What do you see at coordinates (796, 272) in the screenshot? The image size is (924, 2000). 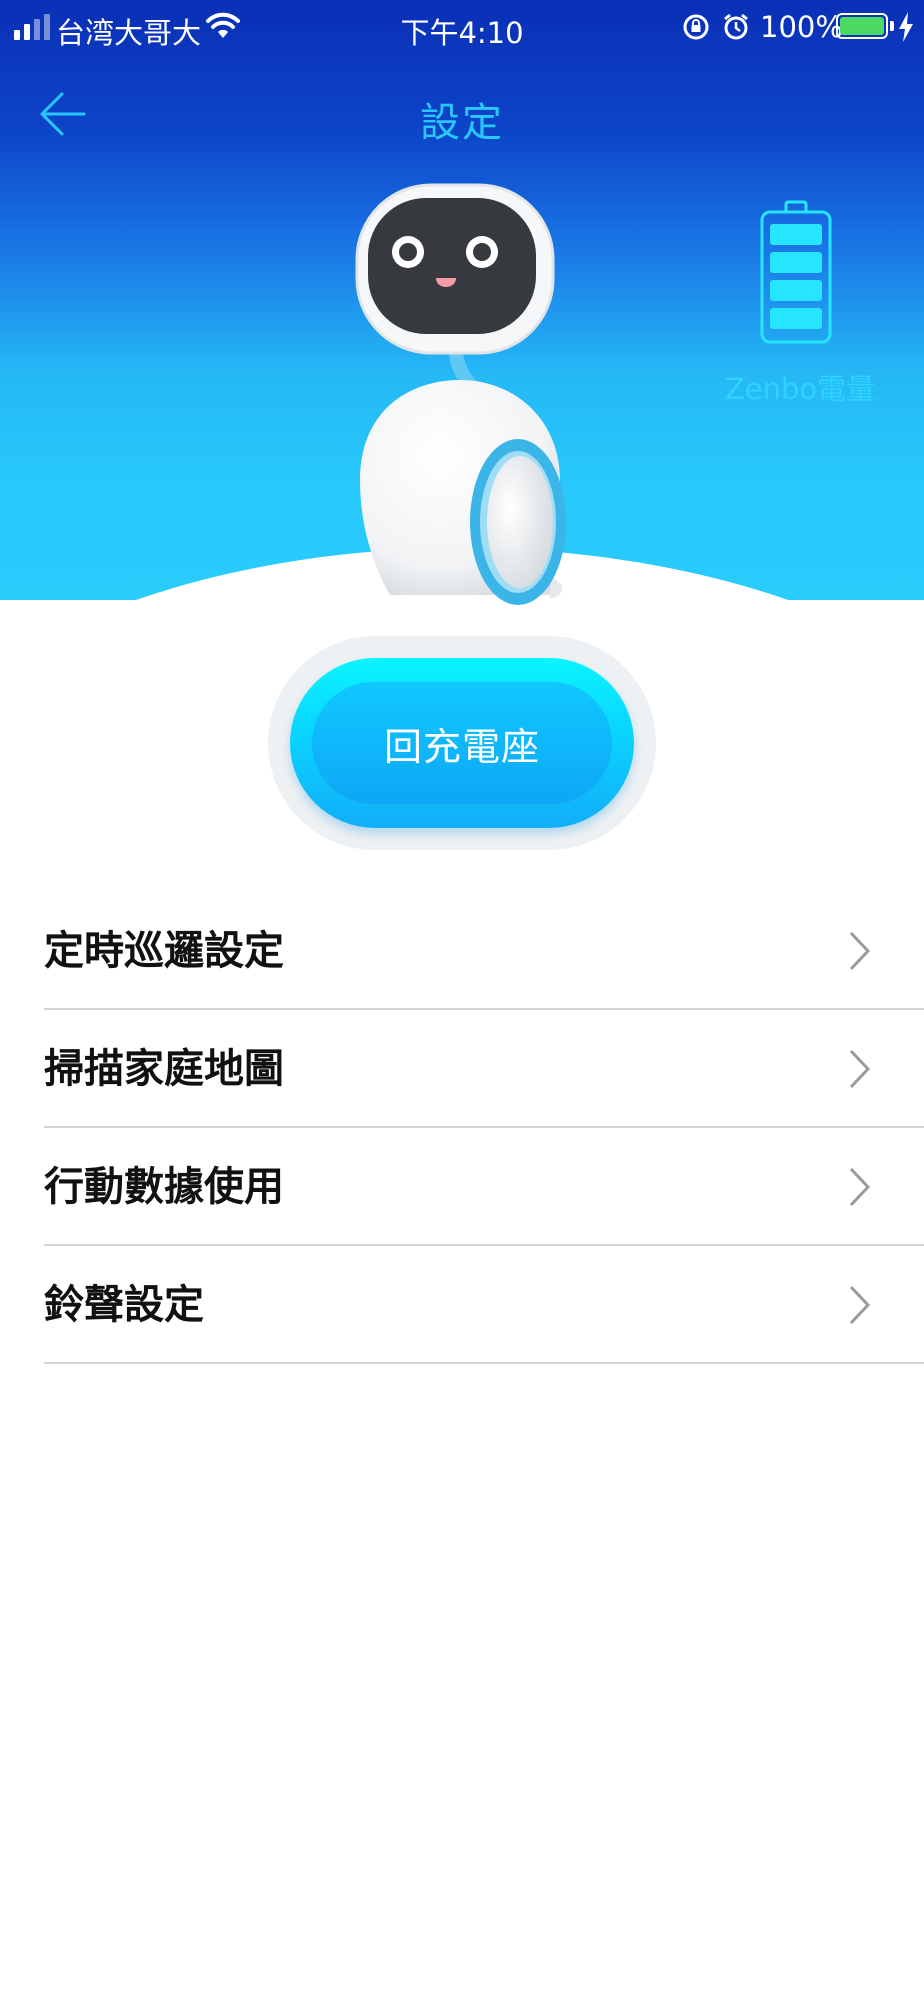 I see `zenbo-battery-icon` at bounding box center [796, 272].